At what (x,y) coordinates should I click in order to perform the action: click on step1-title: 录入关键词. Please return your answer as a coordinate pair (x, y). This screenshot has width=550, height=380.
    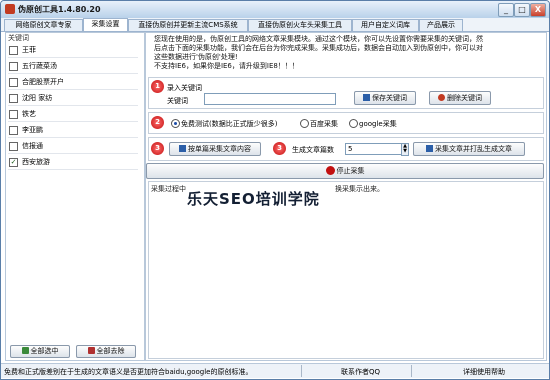
    Looking at the image, I should click on (184, 88).